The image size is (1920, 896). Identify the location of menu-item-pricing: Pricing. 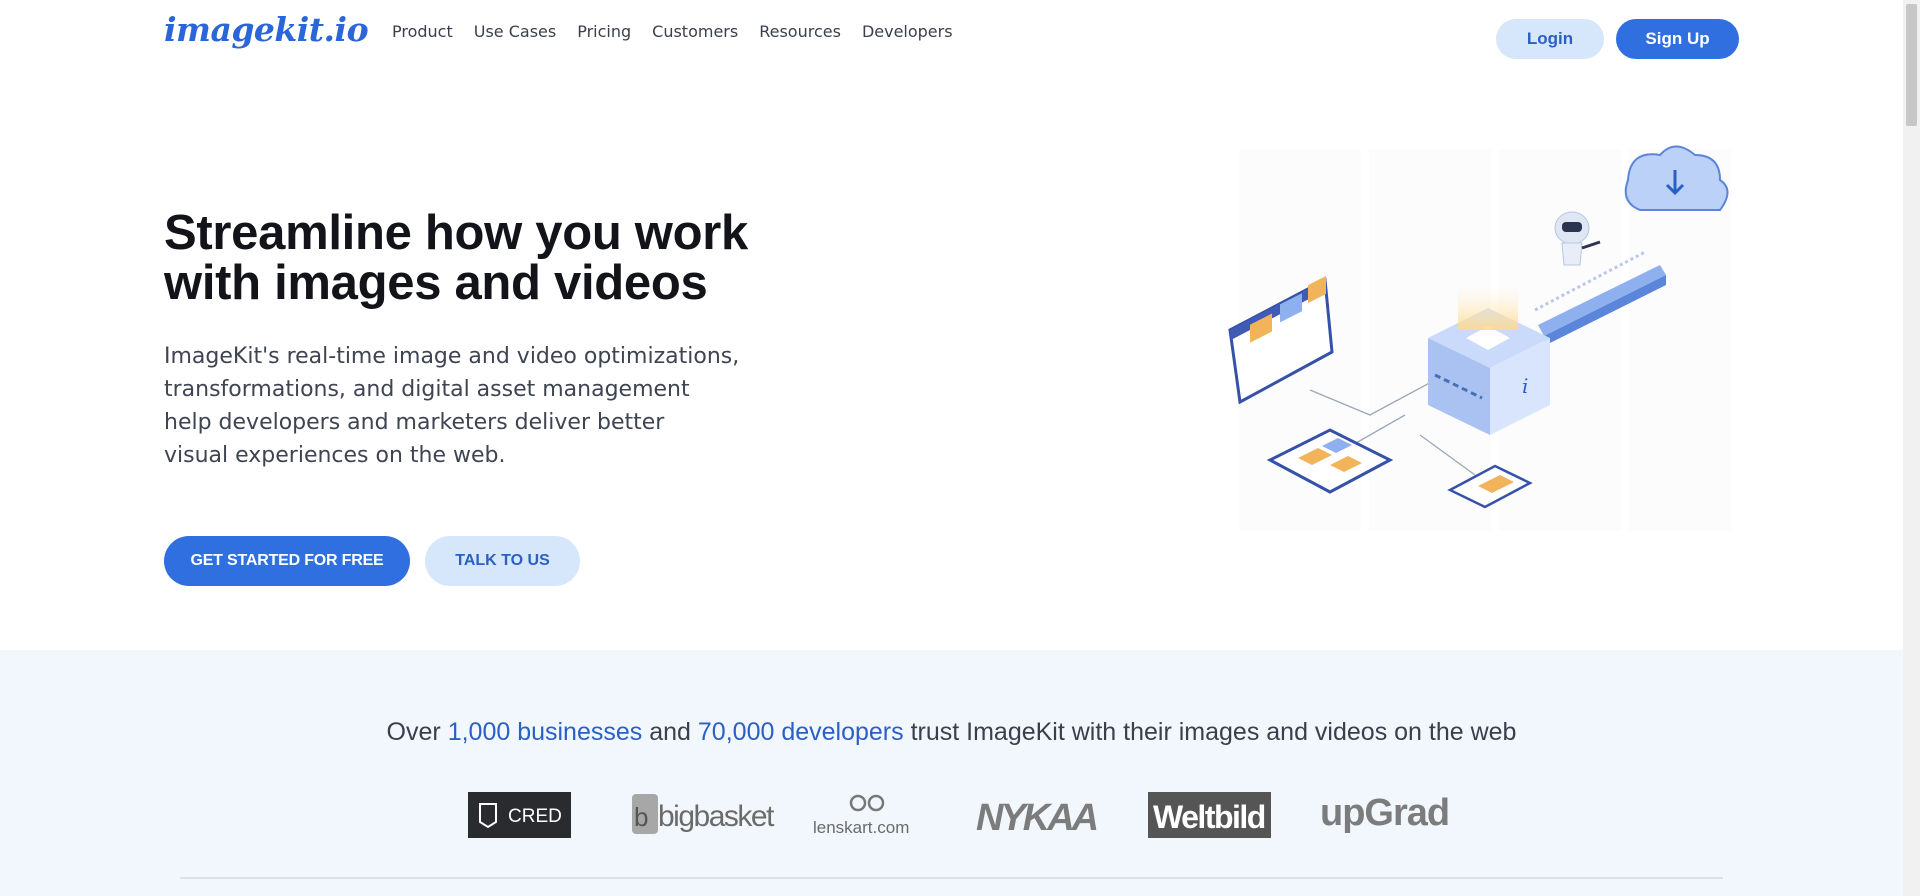
(604, 31).